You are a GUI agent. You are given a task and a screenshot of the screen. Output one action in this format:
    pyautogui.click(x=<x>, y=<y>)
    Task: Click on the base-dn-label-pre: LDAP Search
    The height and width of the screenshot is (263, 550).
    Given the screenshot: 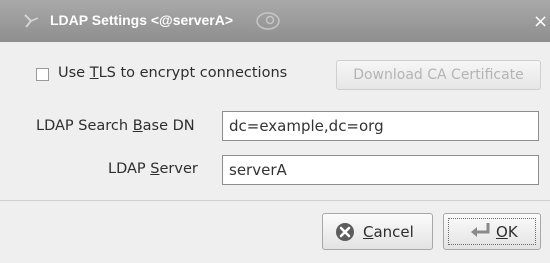 What is the action you would take?
    pyautogui.click(x=84, y=126)
    